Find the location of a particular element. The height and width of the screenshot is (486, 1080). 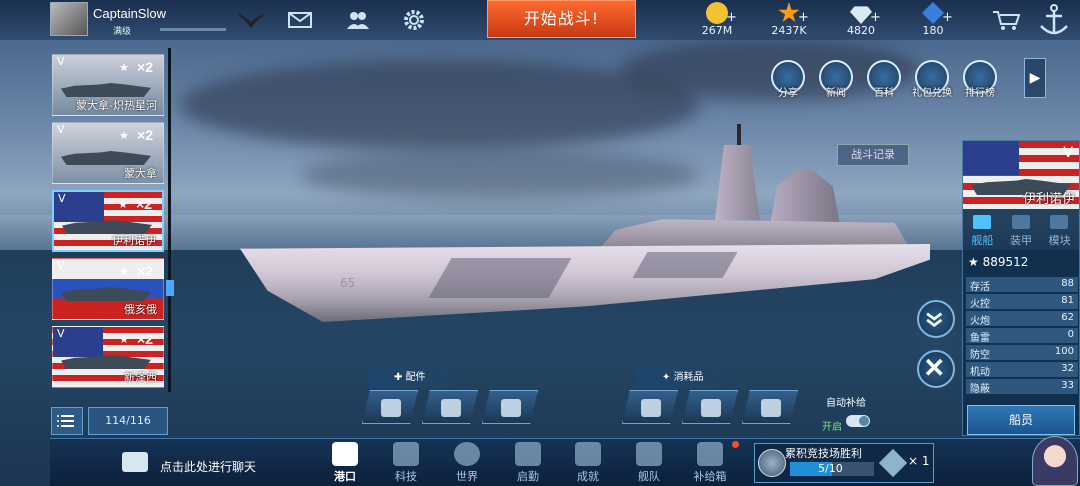

consumables-header: ✦ 消耗品 is located at coordinates (682, 378).